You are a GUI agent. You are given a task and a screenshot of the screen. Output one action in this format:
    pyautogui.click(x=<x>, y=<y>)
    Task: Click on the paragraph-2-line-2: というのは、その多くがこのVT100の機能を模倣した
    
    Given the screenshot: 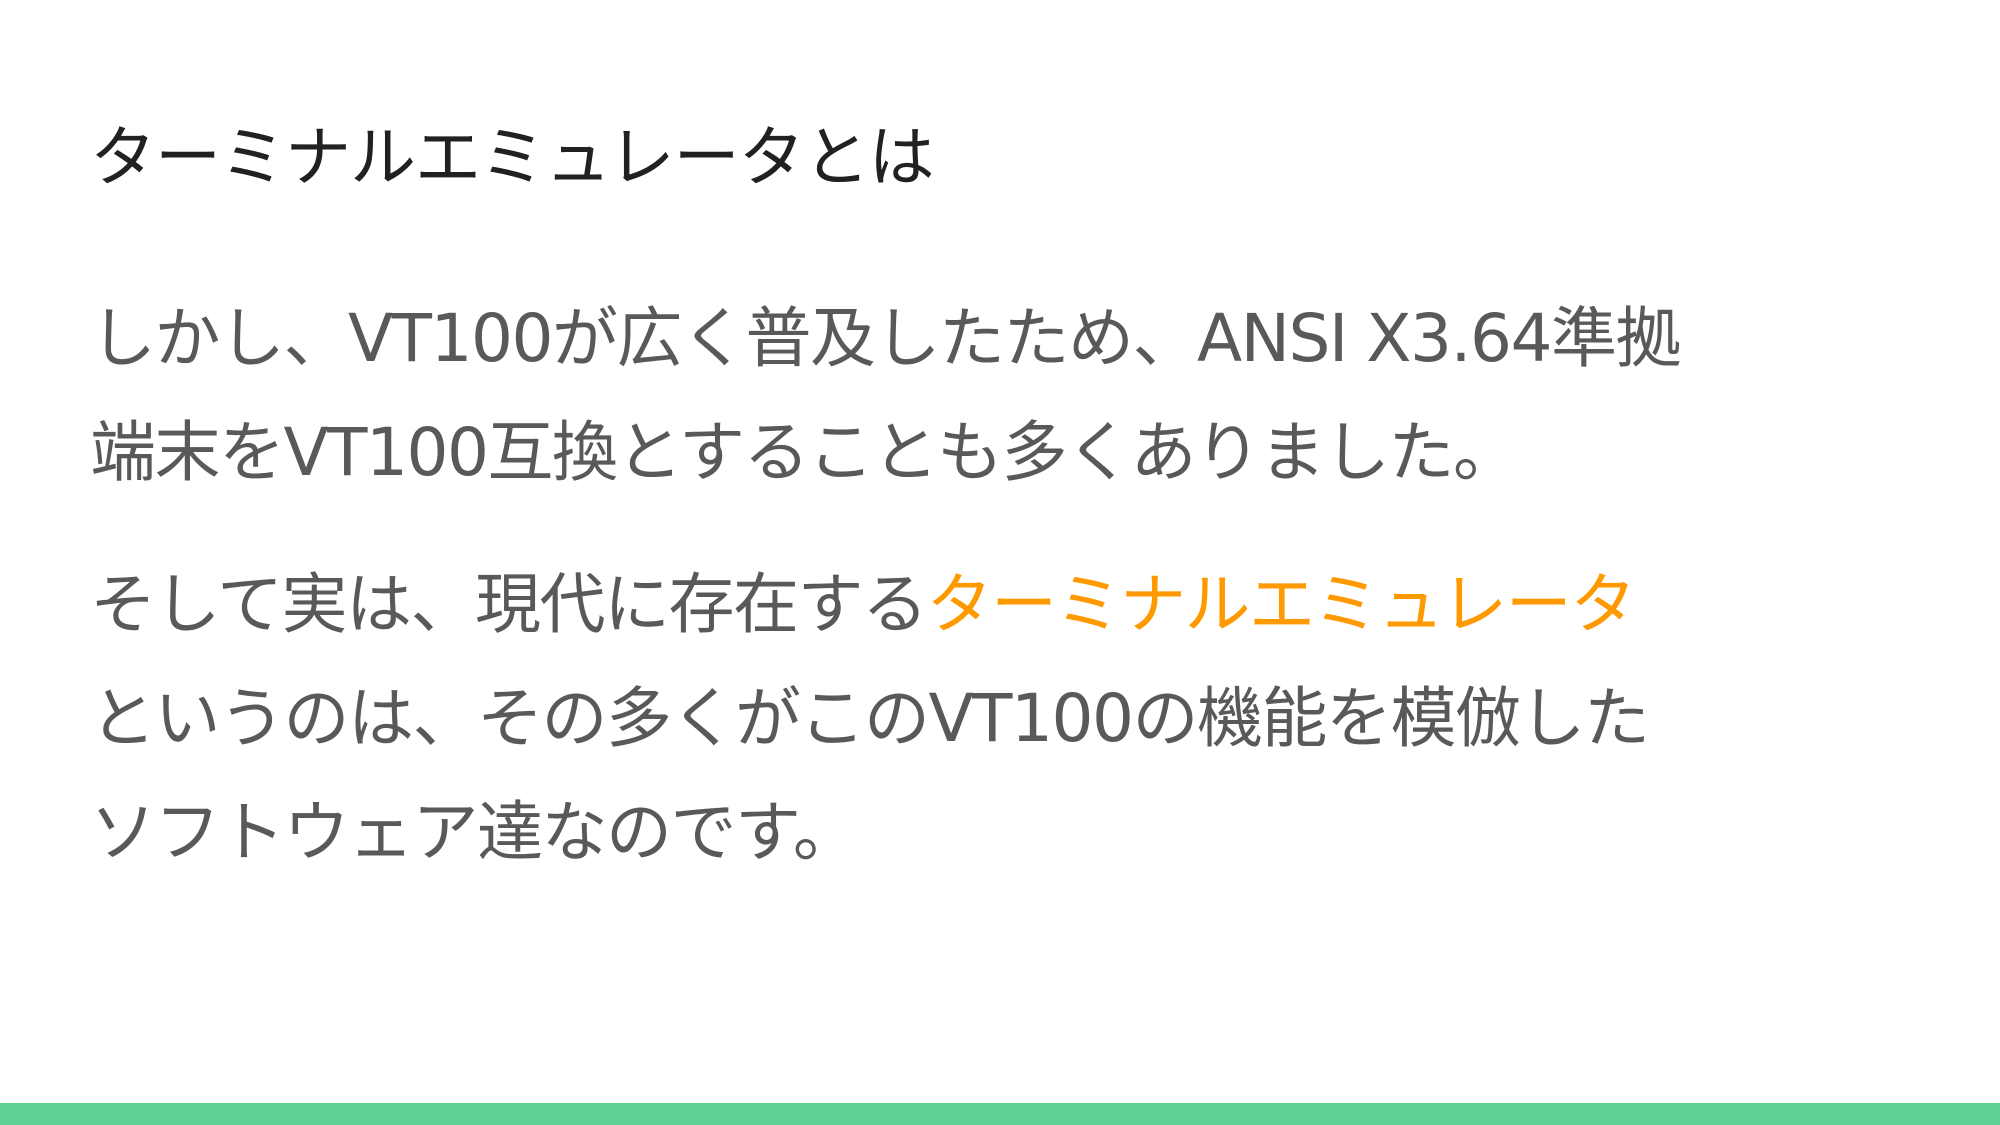 What is the action you would take?
    pyautogui.click(x=870, y=718)
    